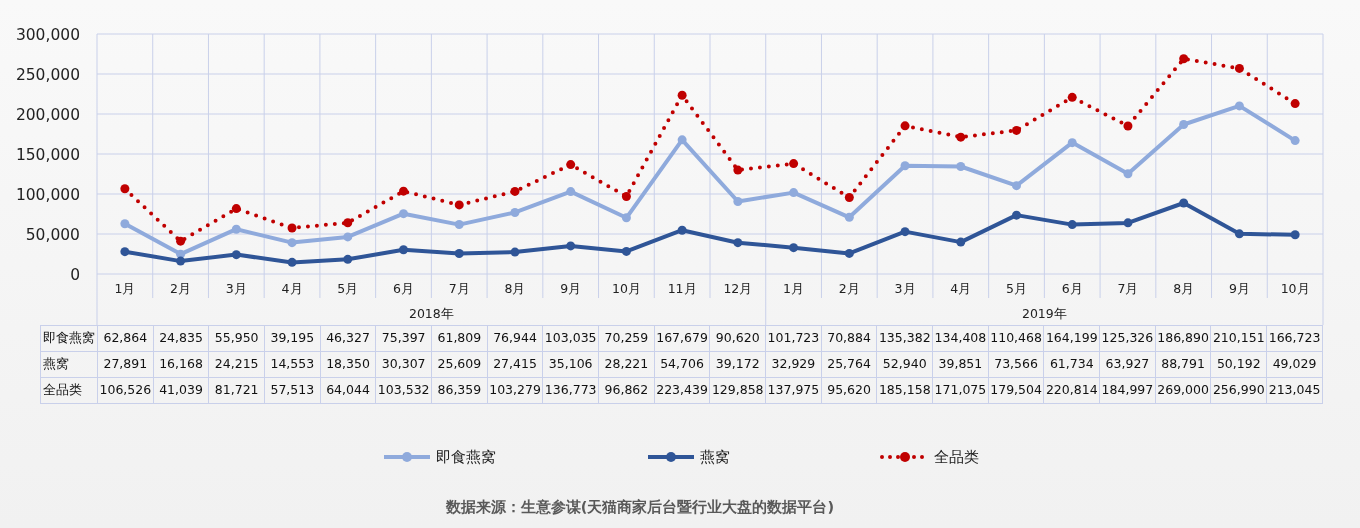 This screenshot has height=528, width=1360. Describe the element at coordinates (125, 364) in the screenshot. I see `table-cell: 27,891` at that location.